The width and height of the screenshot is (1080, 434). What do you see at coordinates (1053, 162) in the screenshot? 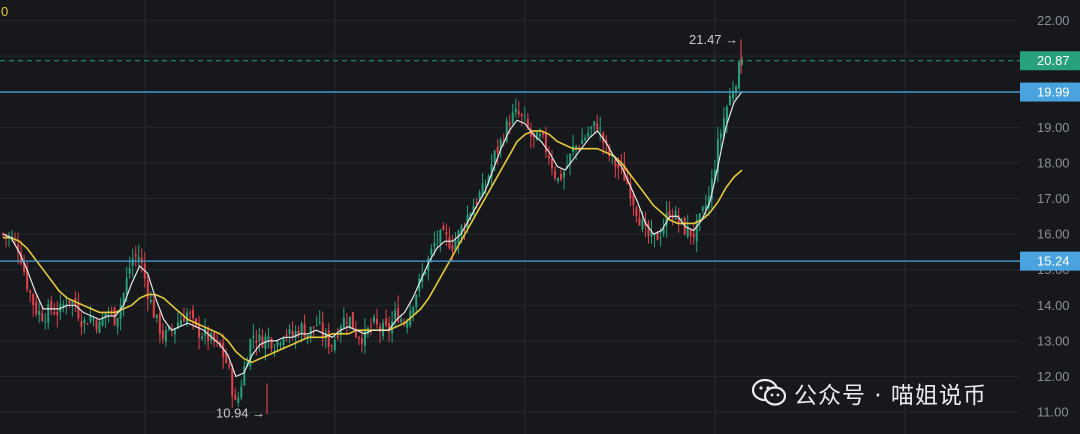
I see `y-tick-label: 18.00` at bounding box center [1053, 162].